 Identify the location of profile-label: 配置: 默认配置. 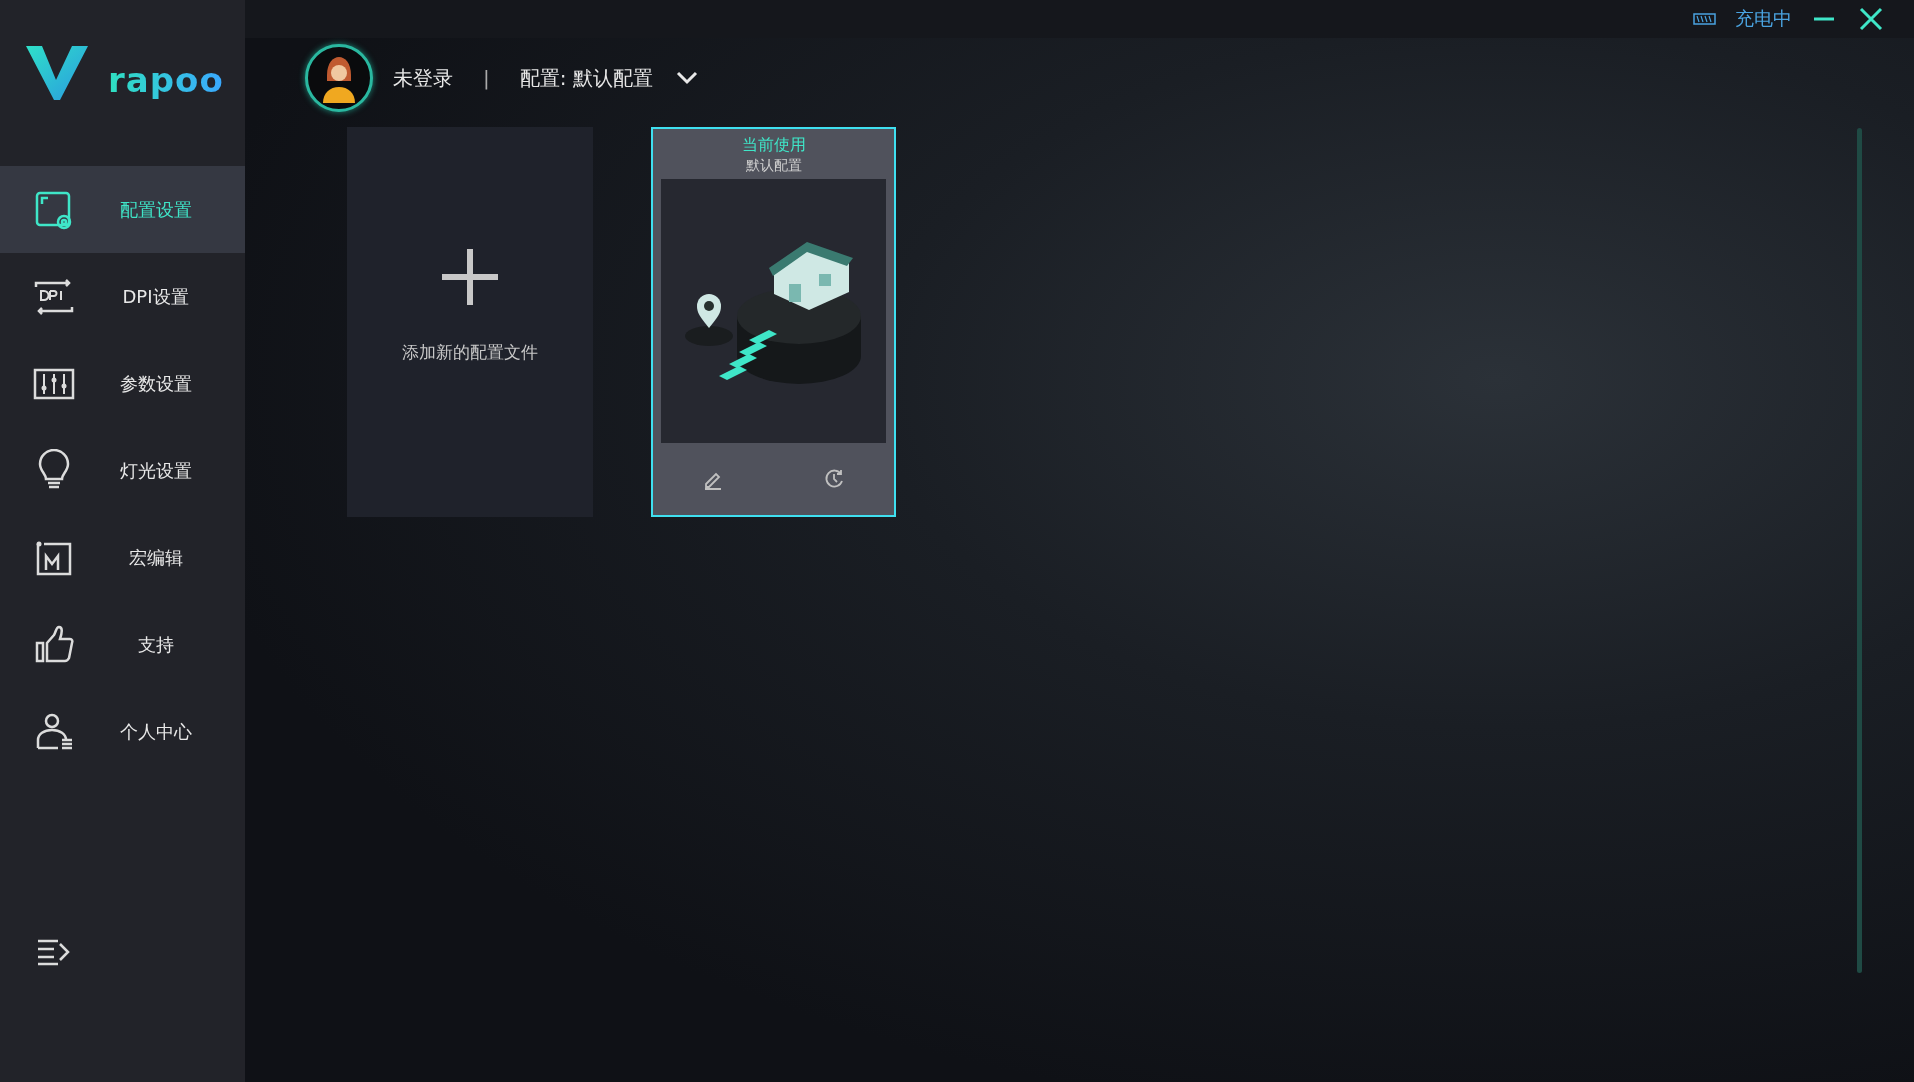
(586, 78).